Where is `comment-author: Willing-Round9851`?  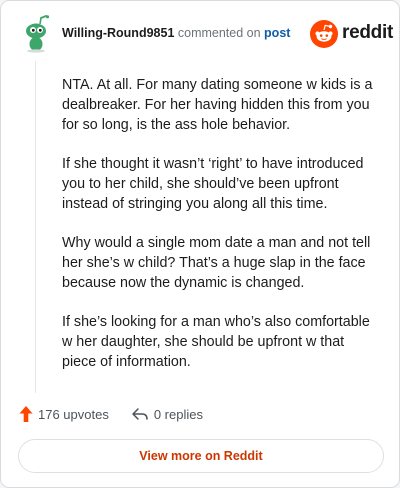
comment-author: Willing-Round9851 is located at coordinates (118, 33).